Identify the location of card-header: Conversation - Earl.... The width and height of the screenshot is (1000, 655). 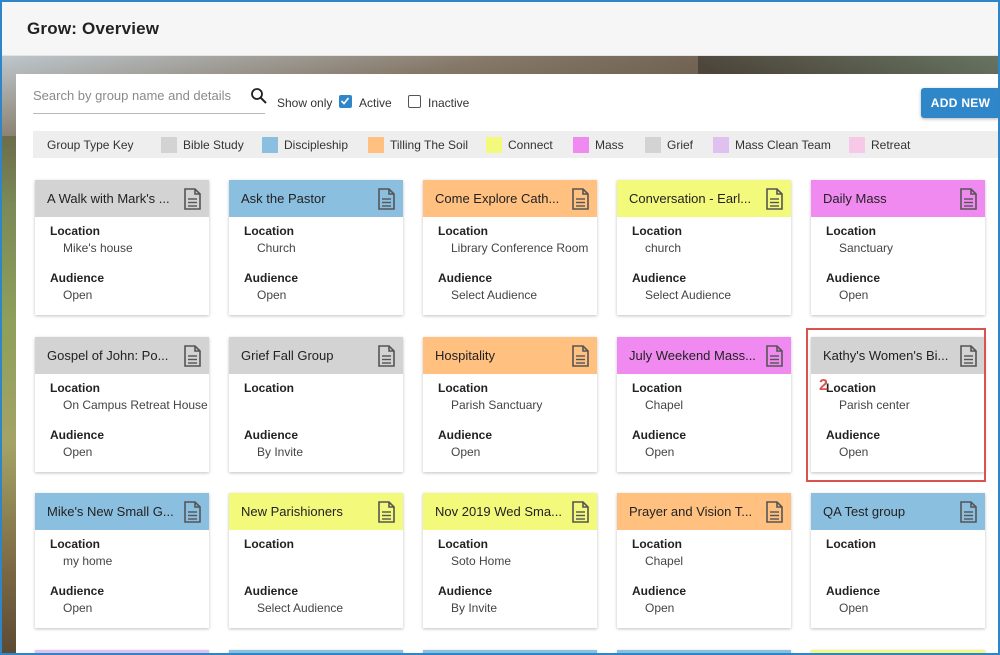
(704, 198).